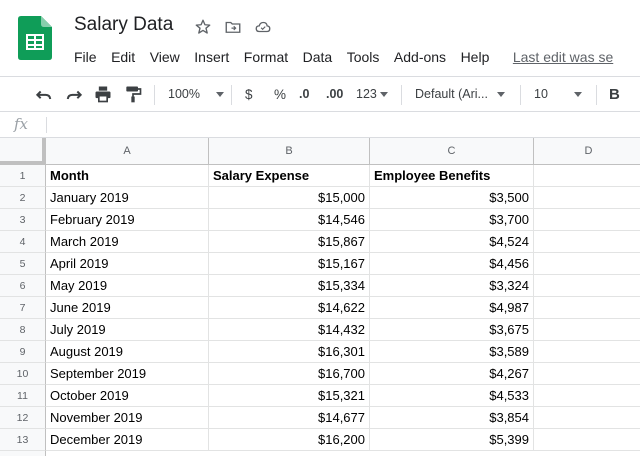 This screenshot has height=456, width=640. Describe the element at coordinates (123, 57) in the screenshot. I see `menu-edit: Edit` at that location.